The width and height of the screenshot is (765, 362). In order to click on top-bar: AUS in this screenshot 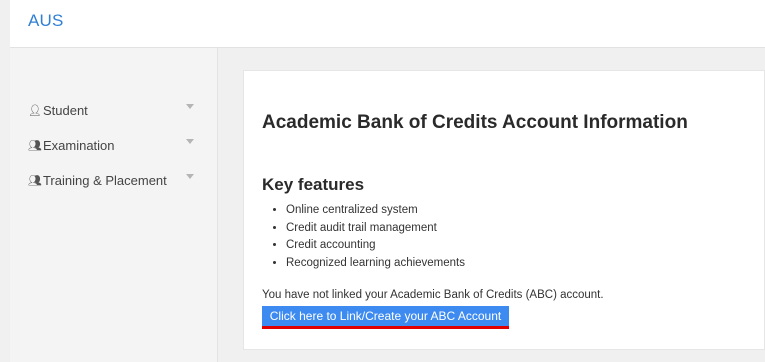, I will do `click(387, 24)`.